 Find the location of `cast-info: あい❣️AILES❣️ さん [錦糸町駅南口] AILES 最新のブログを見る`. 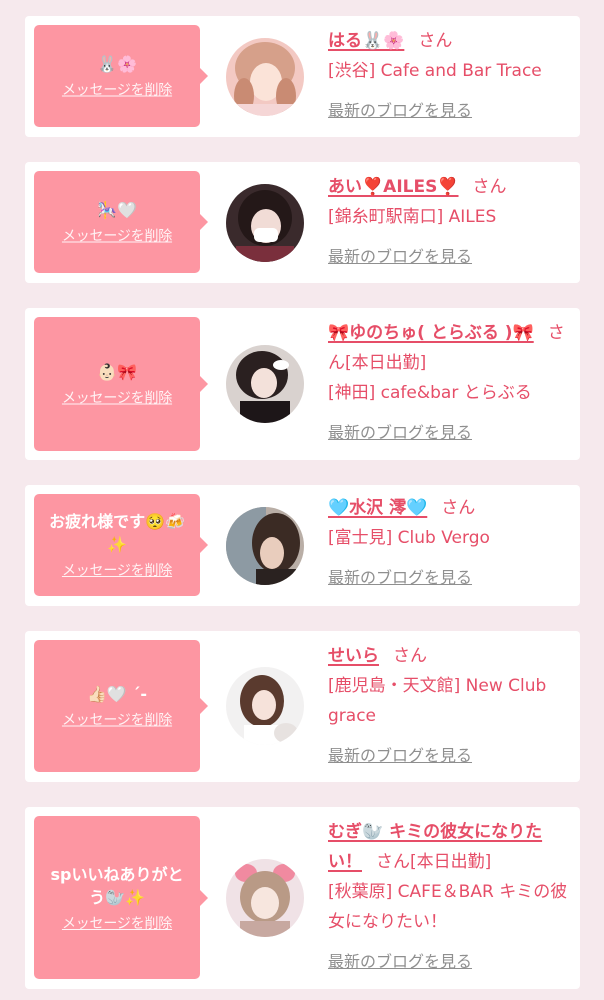

cast-info: あい❣️AILES❣️ さん [錦糸町駅南口] AILES 最新のブログを見る is located at coordinates (448, 222).